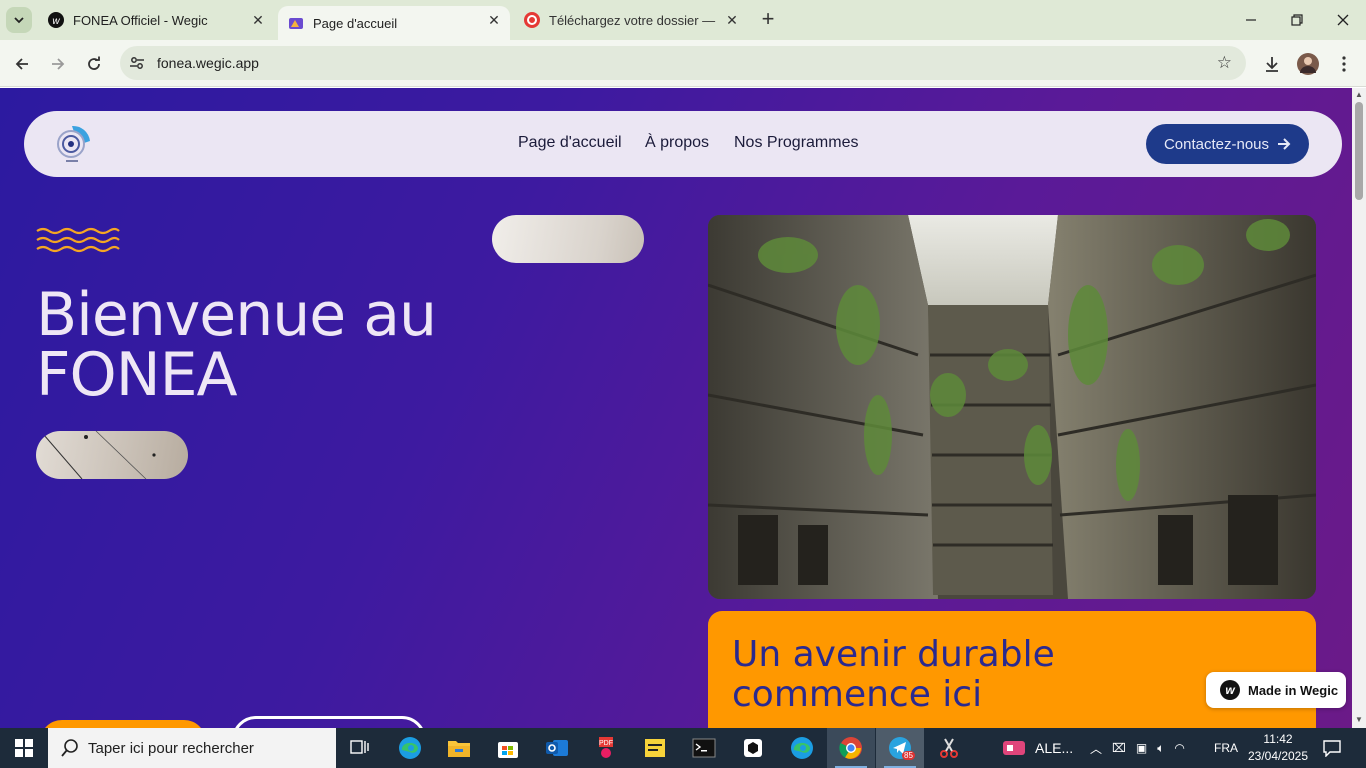 Image resolution: width=1366 pixels, height=768 pixels. Describe the element at coordinates (171, 748) in the screenshot. I see `search-placeholder: Taper ici pour rechercher` at that location.